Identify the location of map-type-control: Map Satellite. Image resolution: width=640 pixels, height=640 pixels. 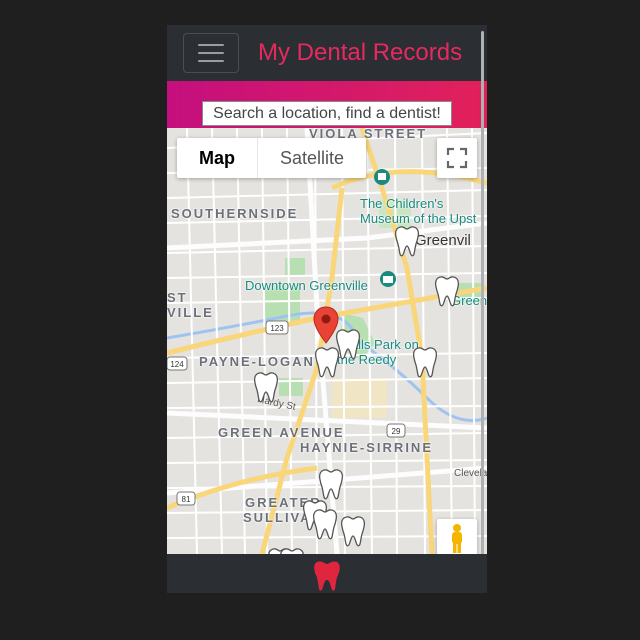
(272, 158).